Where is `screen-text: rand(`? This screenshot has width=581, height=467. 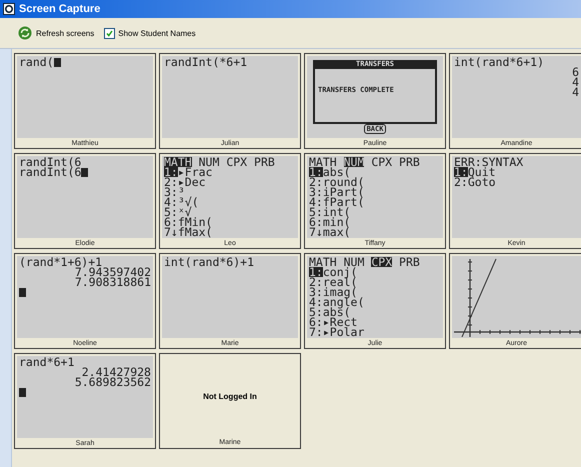
screen-text: rand( is located at coordinates (36, 62).